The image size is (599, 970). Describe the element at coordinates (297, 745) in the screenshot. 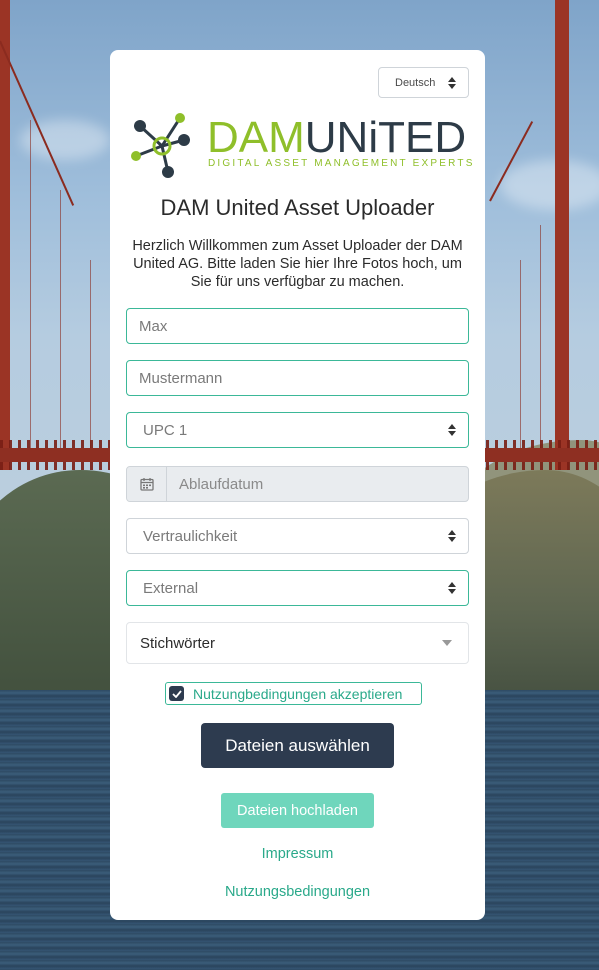

I see `choose-files-button: Dateien auswählen` at that location.